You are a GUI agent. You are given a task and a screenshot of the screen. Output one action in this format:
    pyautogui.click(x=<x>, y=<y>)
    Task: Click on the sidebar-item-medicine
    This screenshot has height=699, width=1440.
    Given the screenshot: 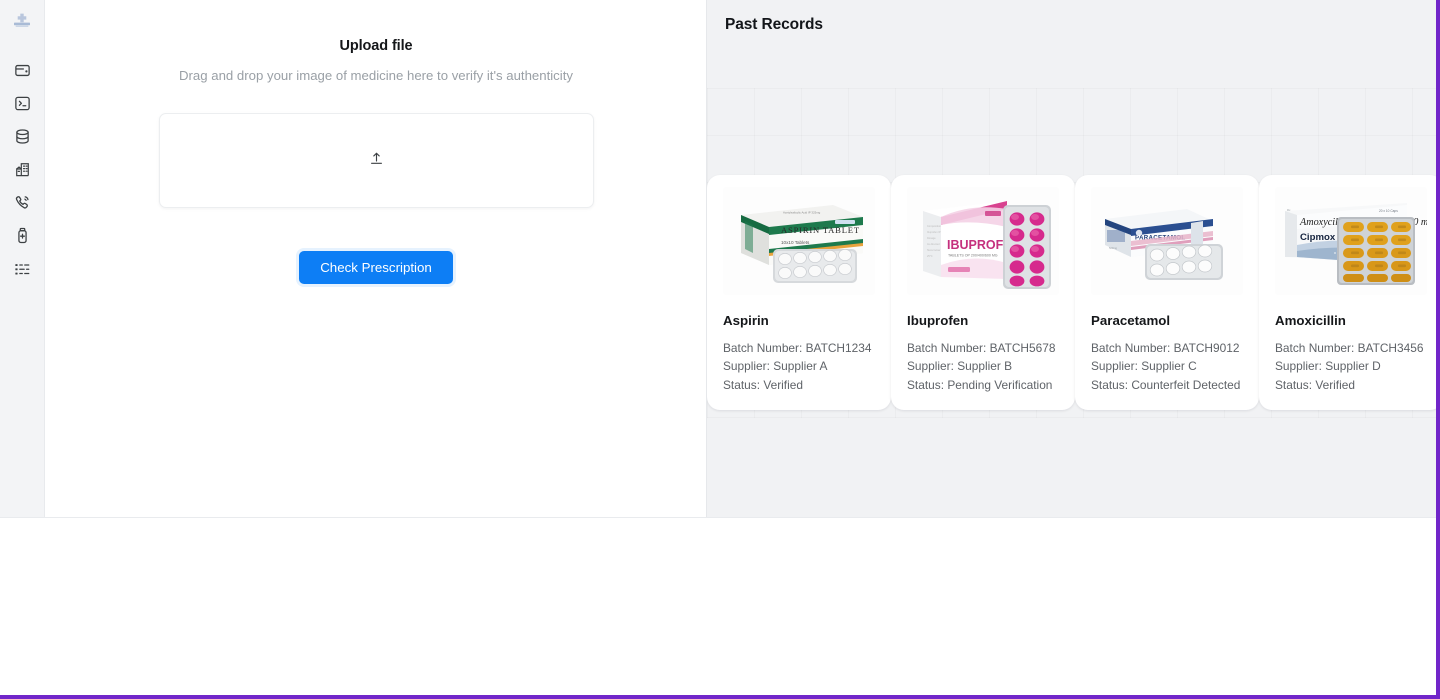 What is the action you would take?
    pyautogui.click(x=22, y=235)
    